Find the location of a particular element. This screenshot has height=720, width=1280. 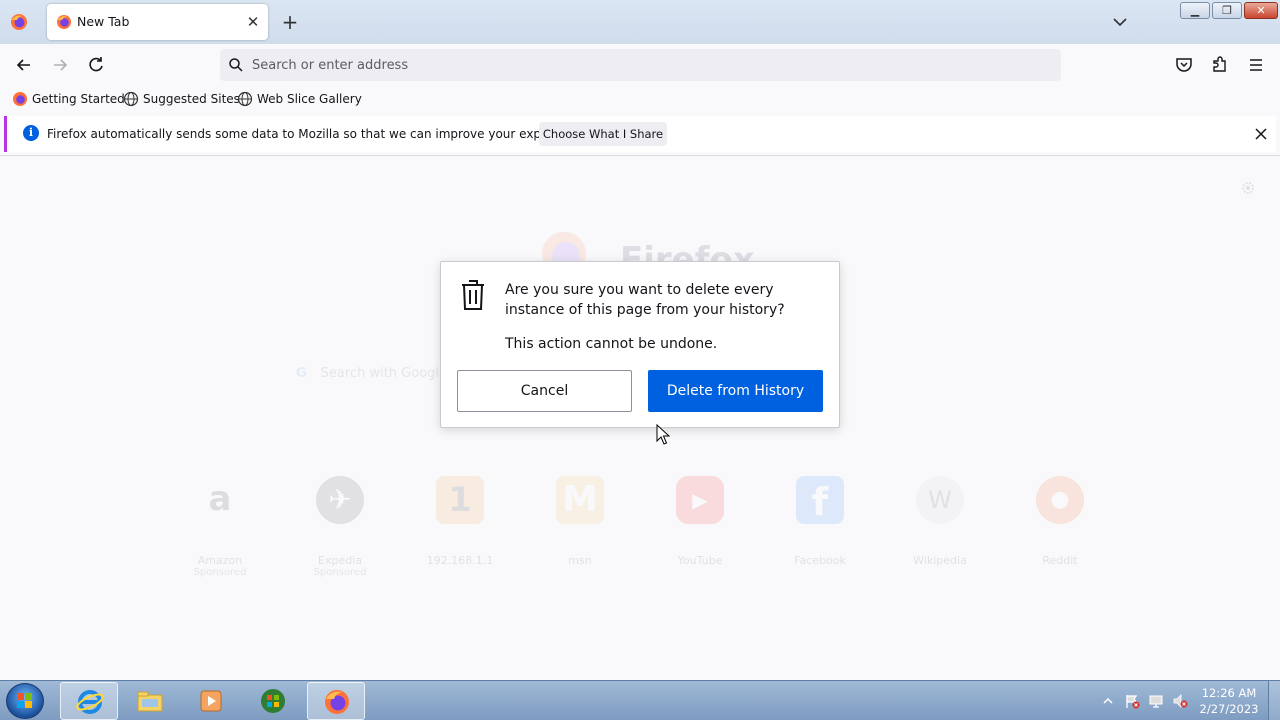

windows-logo-icon is located at coordinates (24, 700).